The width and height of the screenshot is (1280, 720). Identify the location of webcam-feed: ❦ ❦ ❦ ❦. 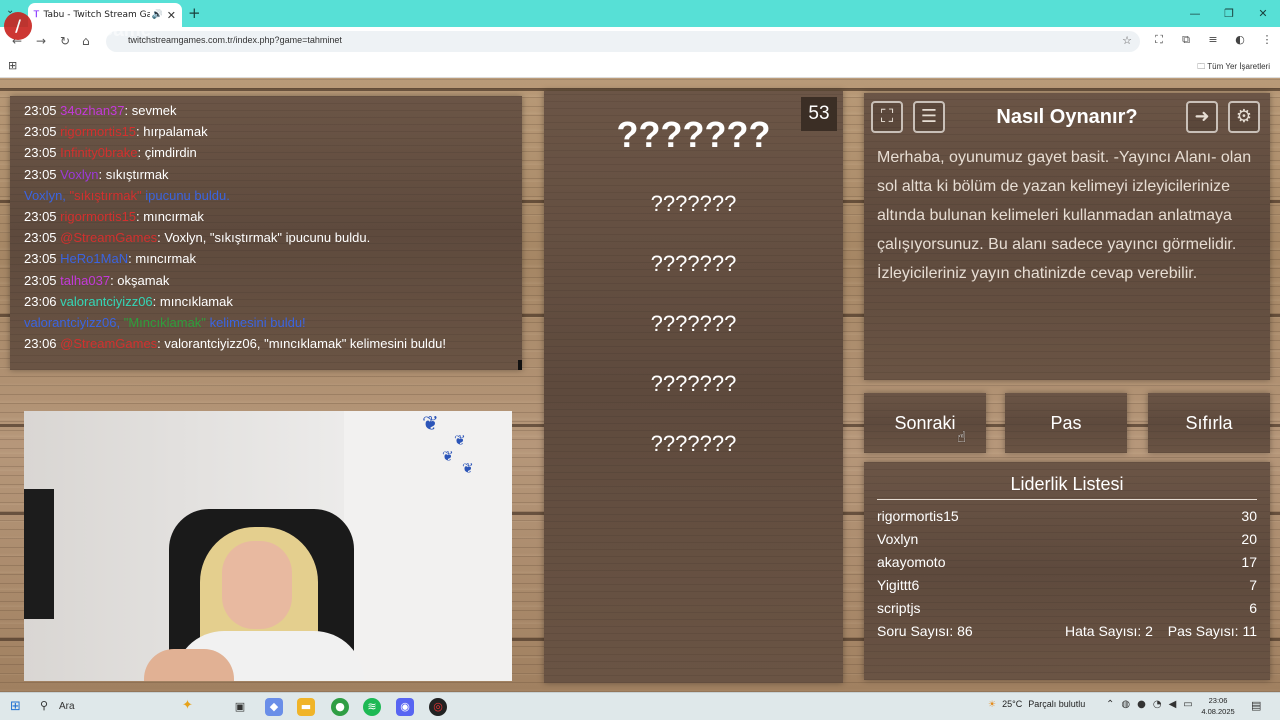
(268, 546).